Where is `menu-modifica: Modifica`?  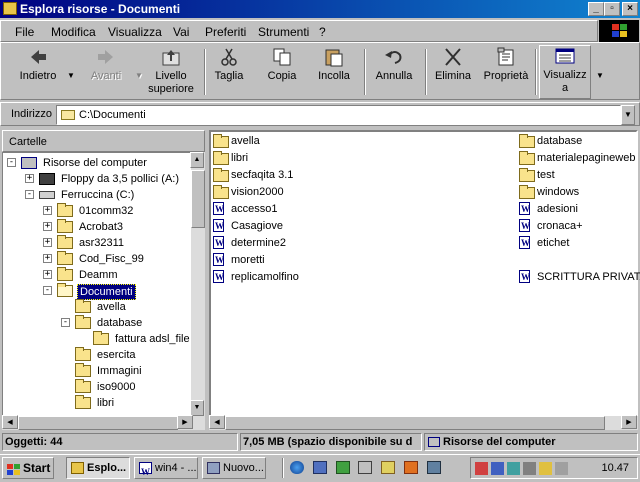
menu-modifica: Modifica is located at coordinates (73, 32).